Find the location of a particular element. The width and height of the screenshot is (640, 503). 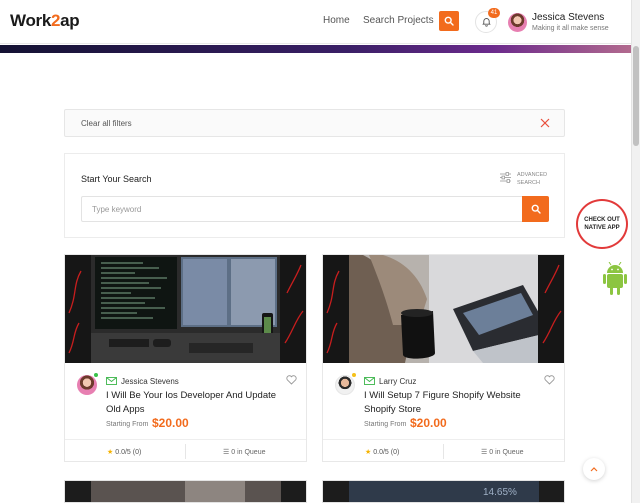

logo-text-left: Work is located at coordinates (30, 20).